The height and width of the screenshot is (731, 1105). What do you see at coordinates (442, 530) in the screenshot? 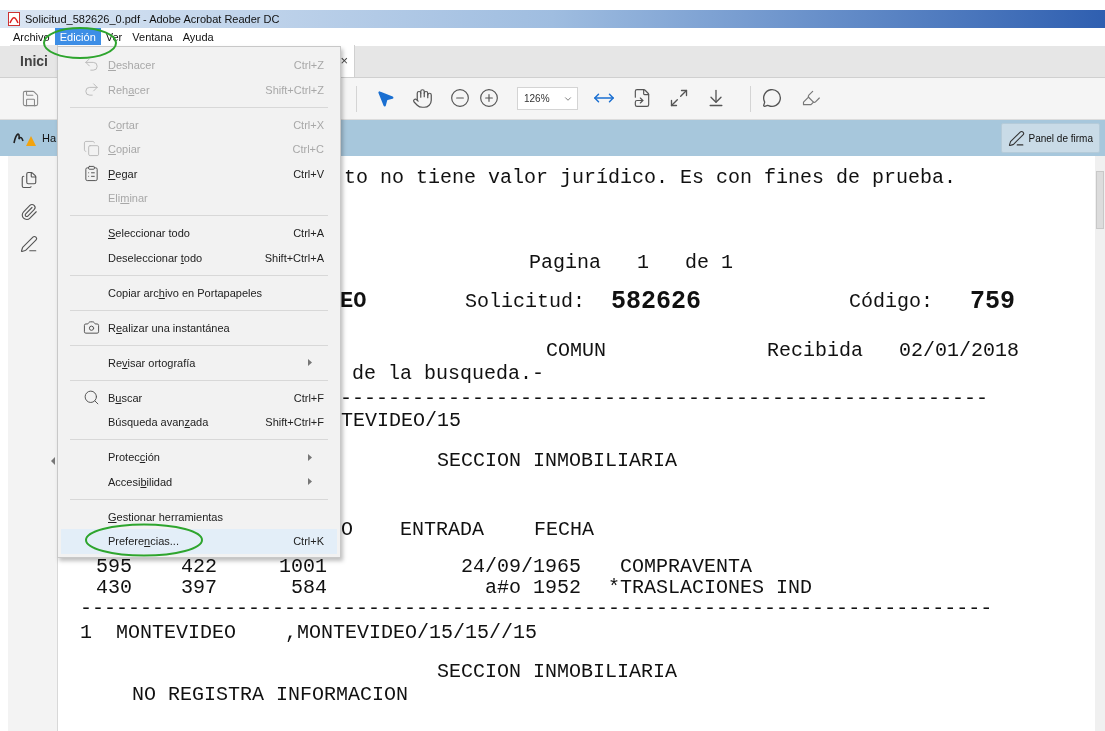
I see `document-text: ENTRADA` at bounding box center [442, 530].